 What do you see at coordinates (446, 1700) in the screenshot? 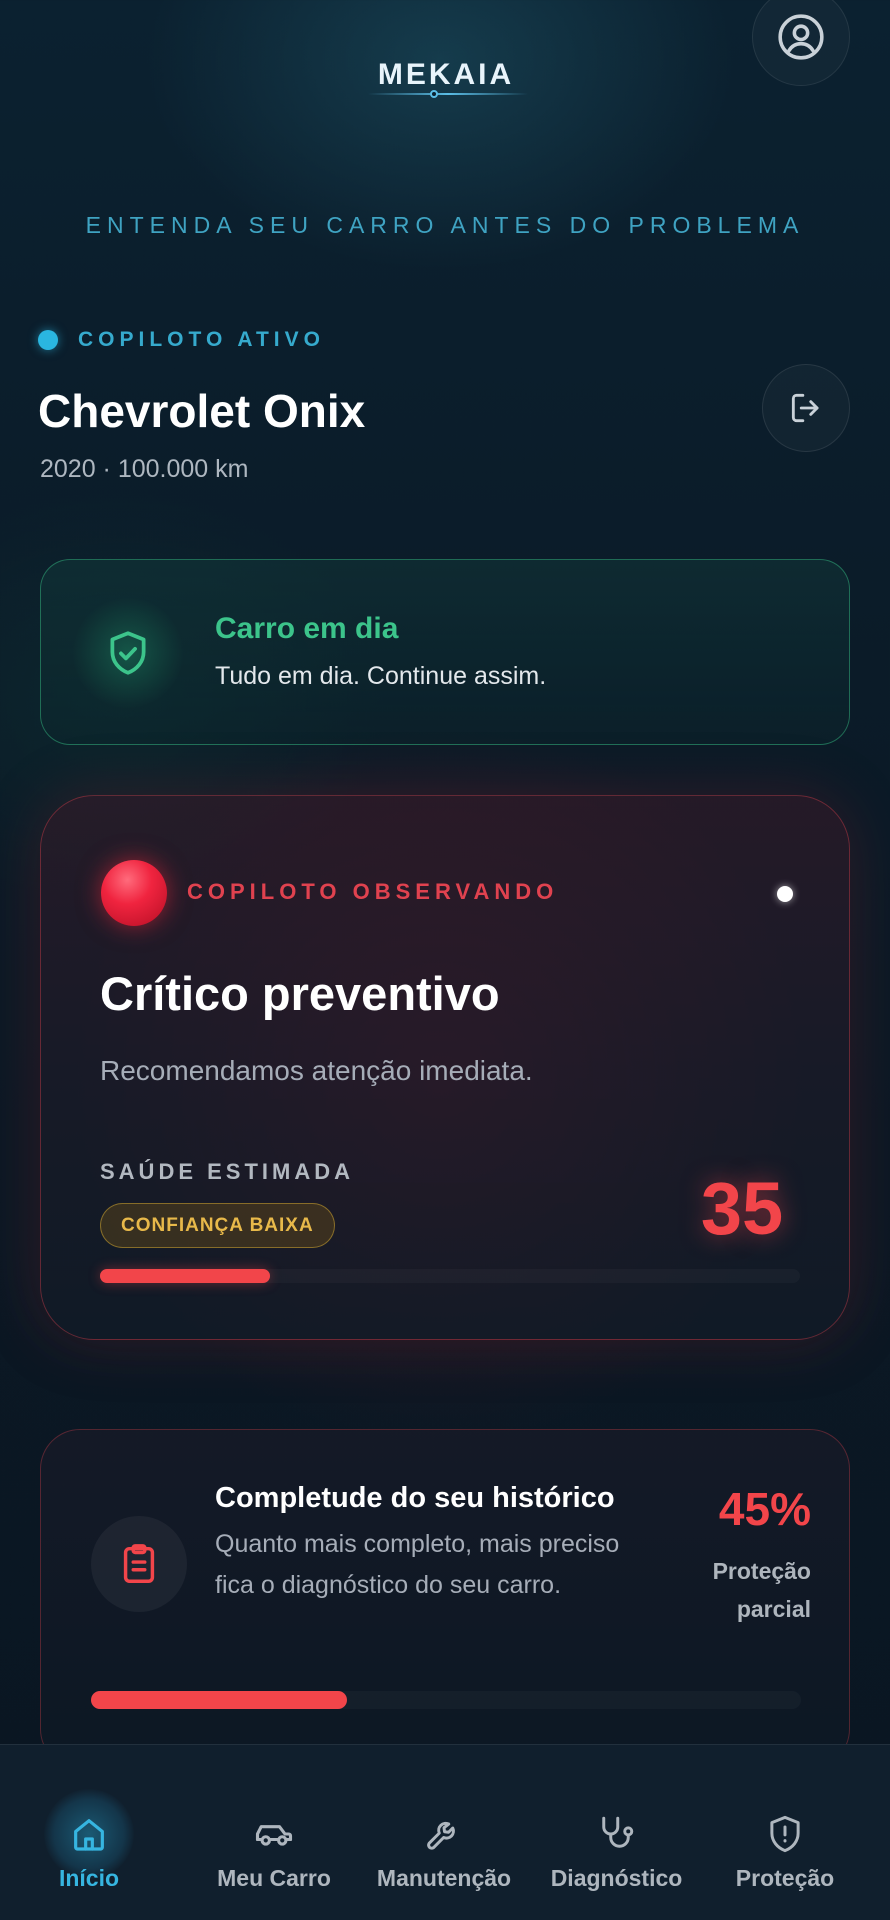
I see `history-progress-bar` at bounding box center [446, 1700].